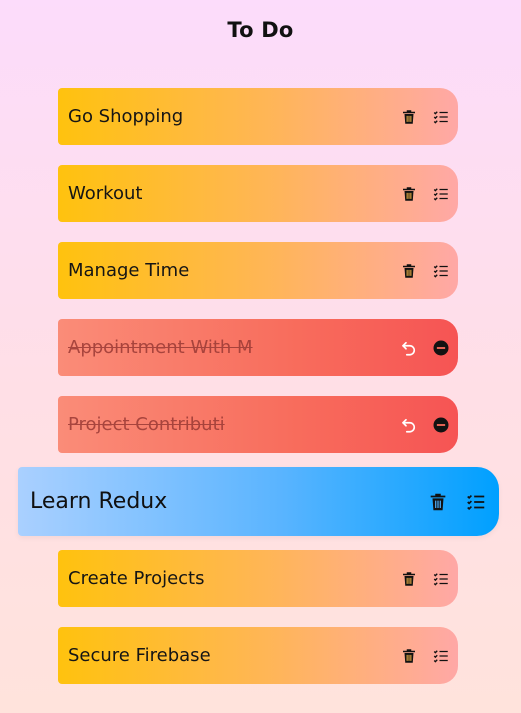 This screenshot has width=521, height=713. I want to click on todo-item: Secure Firebase, so click(258, 655).